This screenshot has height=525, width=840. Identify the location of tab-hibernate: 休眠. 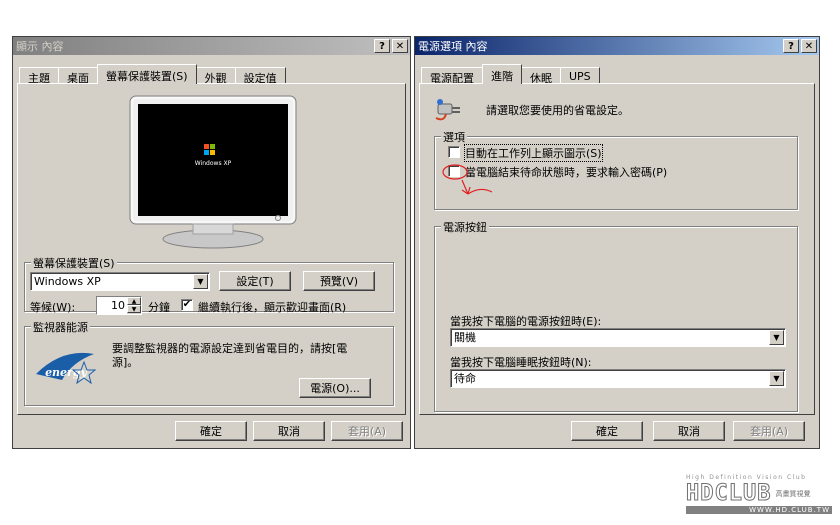
(541, 76).